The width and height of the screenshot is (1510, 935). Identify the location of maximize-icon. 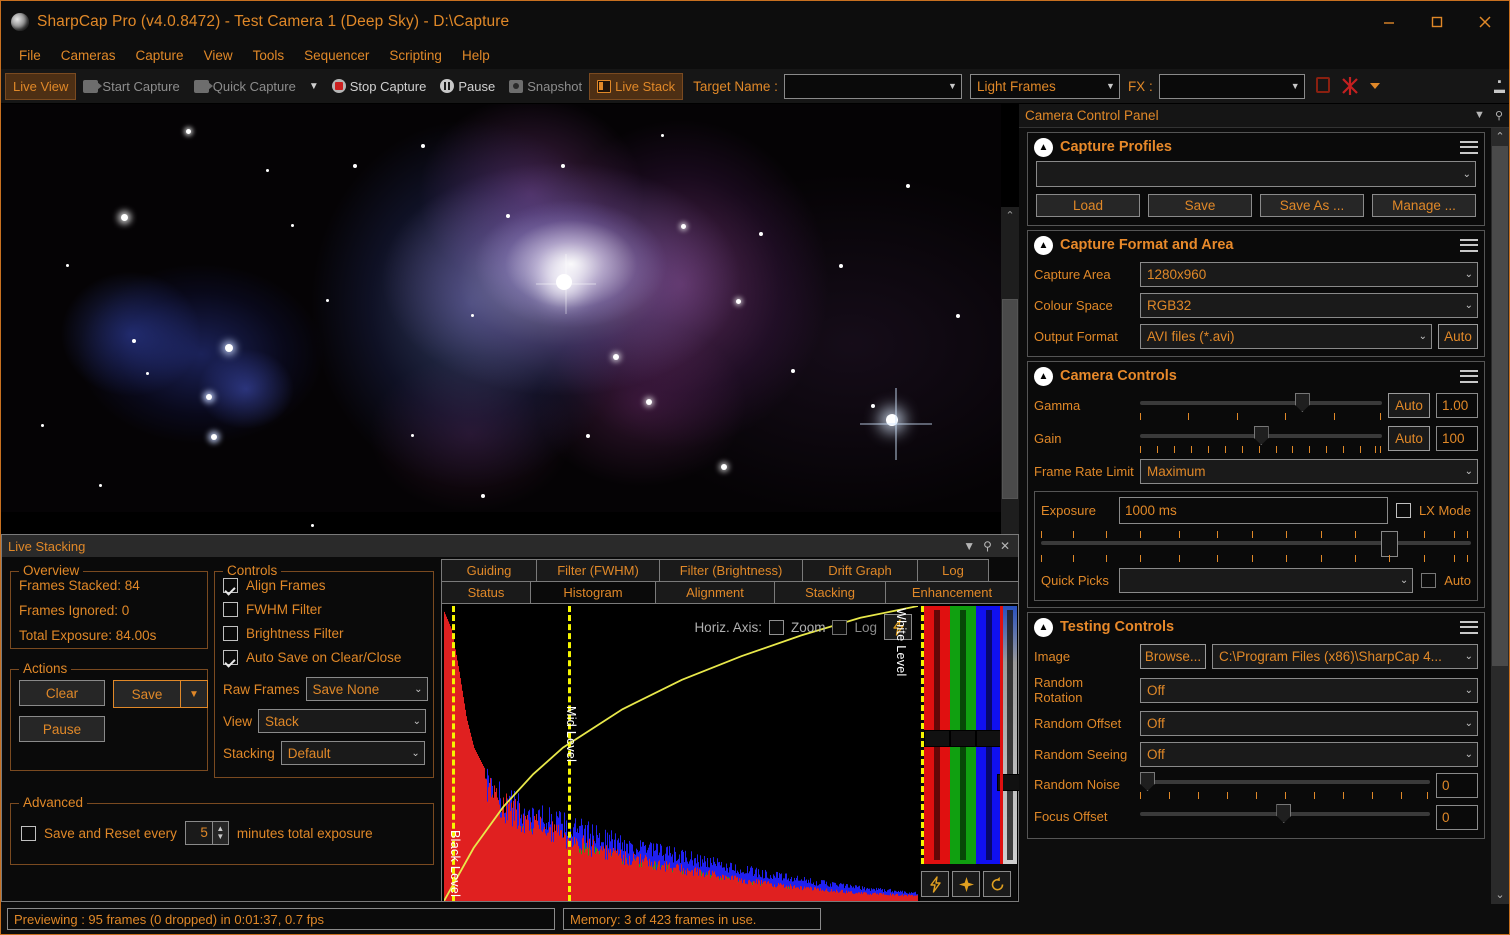
(1437, 21).